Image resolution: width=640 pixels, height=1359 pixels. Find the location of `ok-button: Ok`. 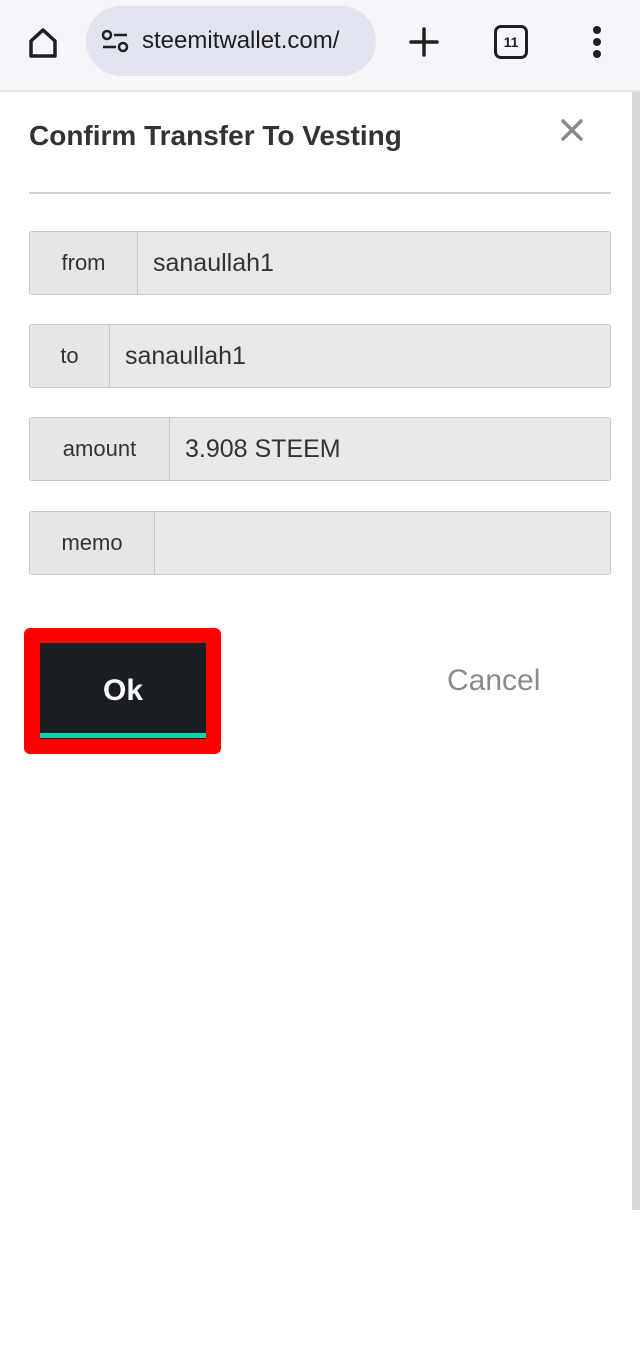

ok-button: Ok is located at coordinates (123, 691).